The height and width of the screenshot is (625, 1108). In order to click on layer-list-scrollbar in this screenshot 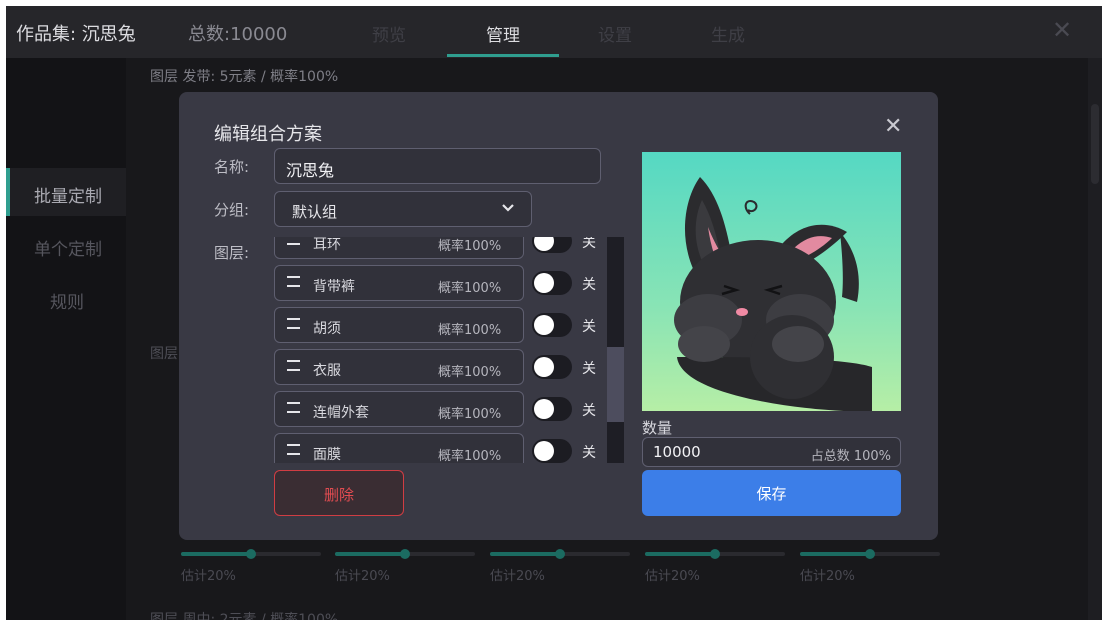, I will do `click(615, 350)`.